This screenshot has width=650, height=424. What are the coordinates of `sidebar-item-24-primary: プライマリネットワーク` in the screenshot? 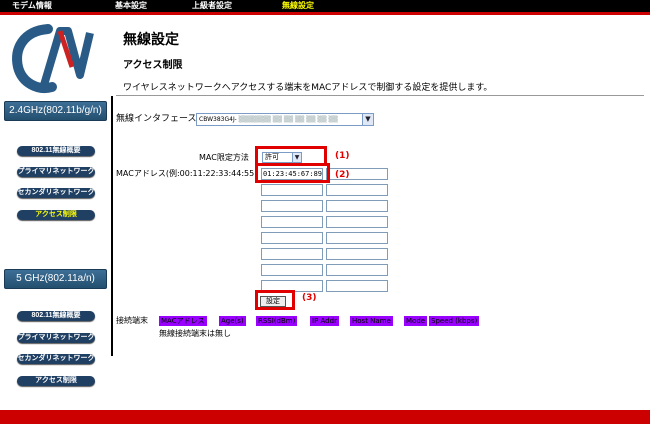 It's located at (56, 172).